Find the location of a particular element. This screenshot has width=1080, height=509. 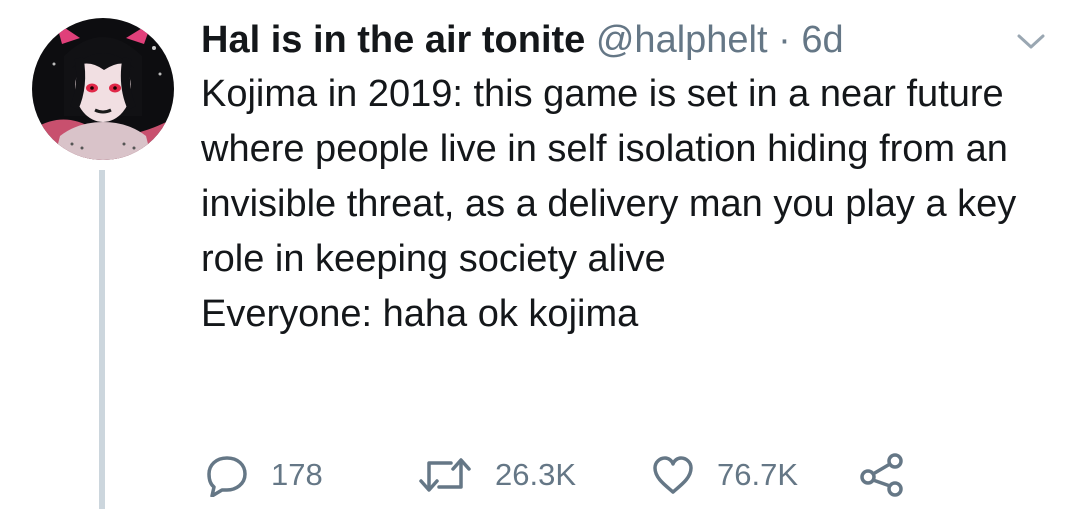

retweet-count: 26.3K is located at coordinates (536, 474).